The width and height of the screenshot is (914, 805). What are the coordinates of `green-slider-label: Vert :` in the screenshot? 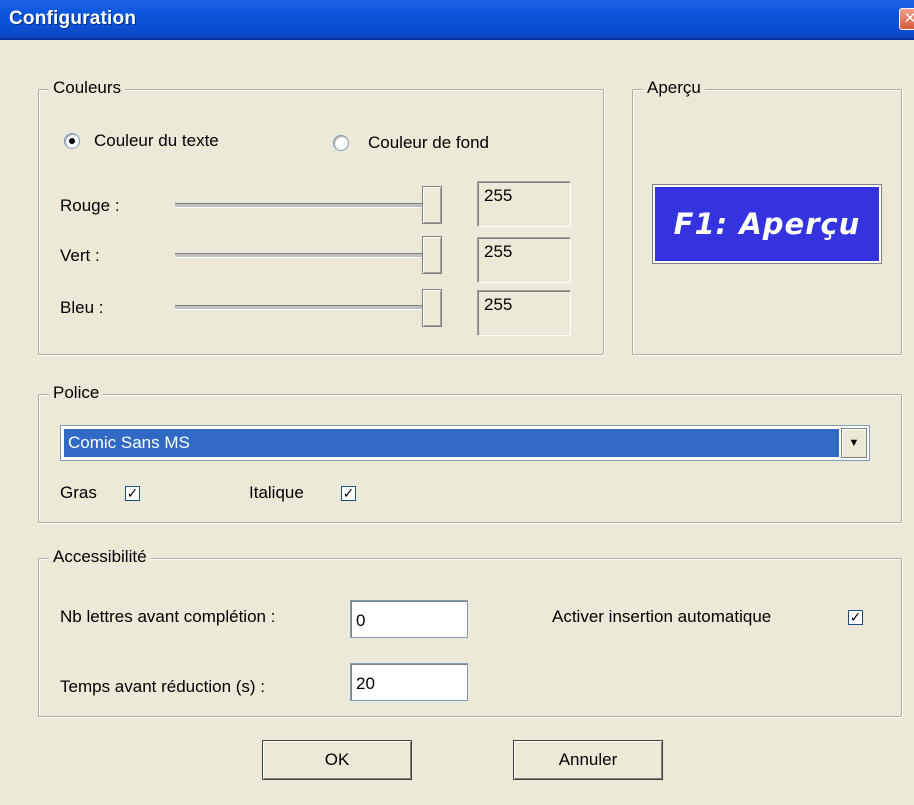 It's located at (80, 255).